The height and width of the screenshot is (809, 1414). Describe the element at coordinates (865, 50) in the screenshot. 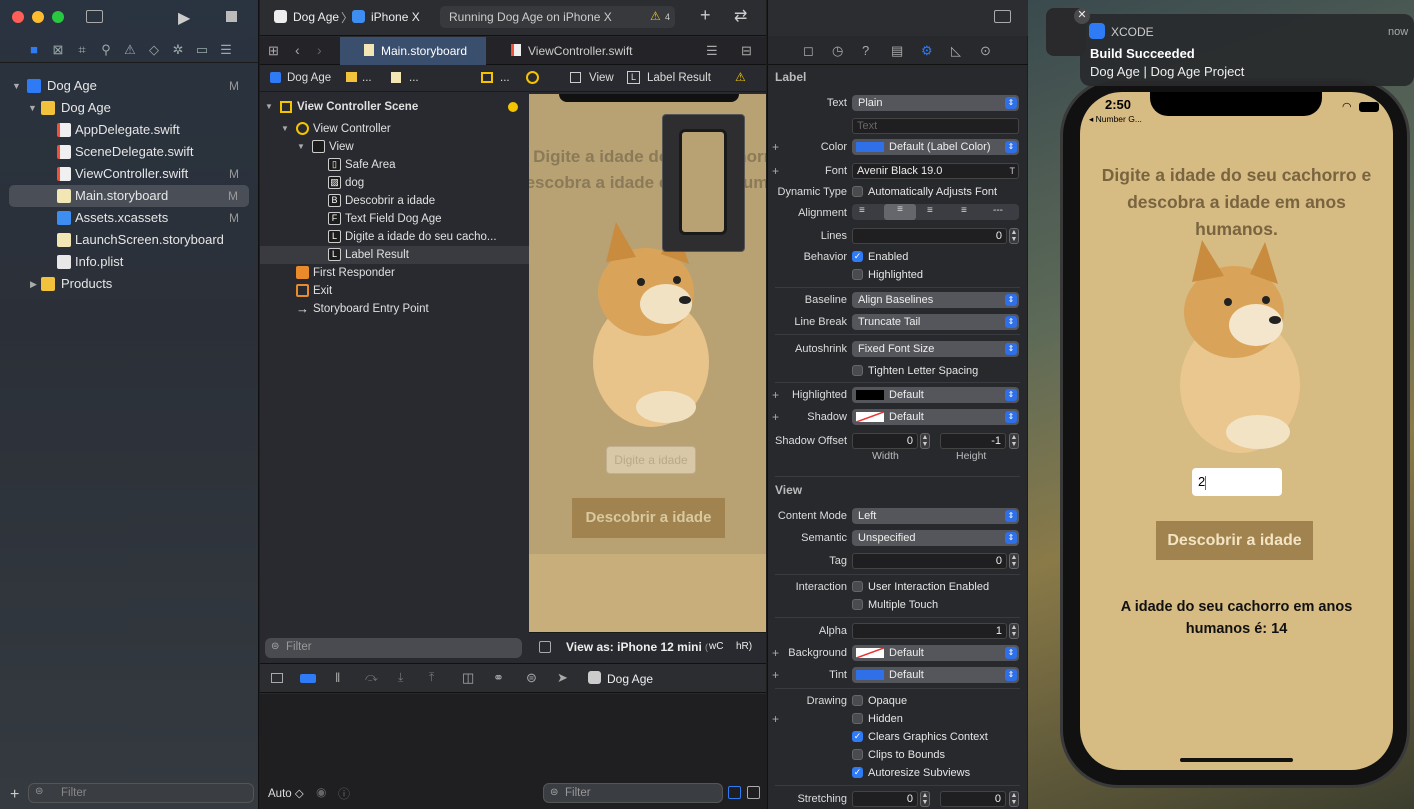

I see `help-inspector-icon: ?` at that location.